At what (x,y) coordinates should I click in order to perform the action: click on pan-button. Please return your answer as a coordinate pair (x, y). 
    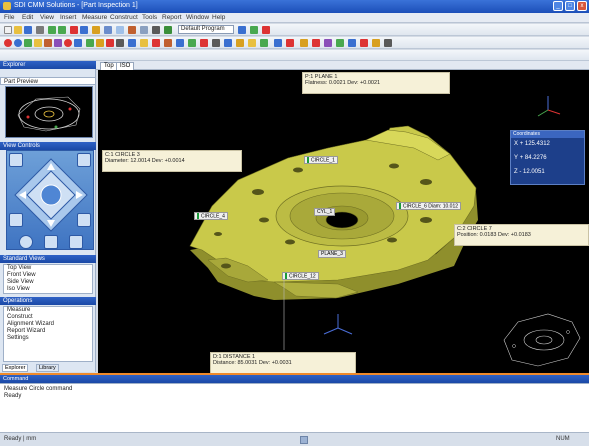
    Looking at the image, I should click on (16, 220).